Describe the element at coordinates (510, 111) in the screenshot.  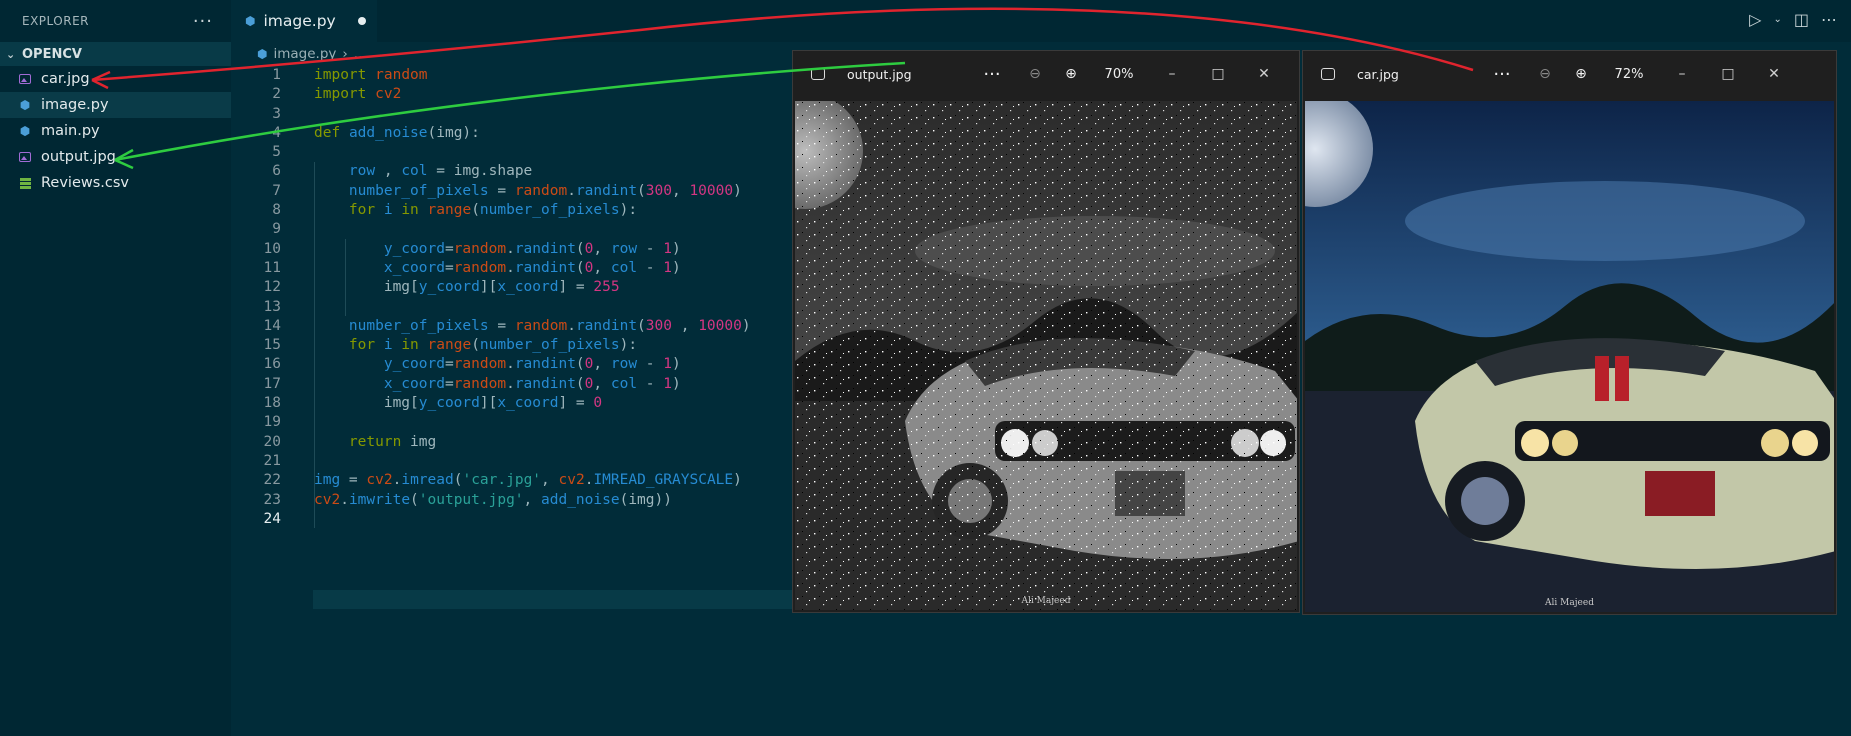
I see `green-arrow` at that location.